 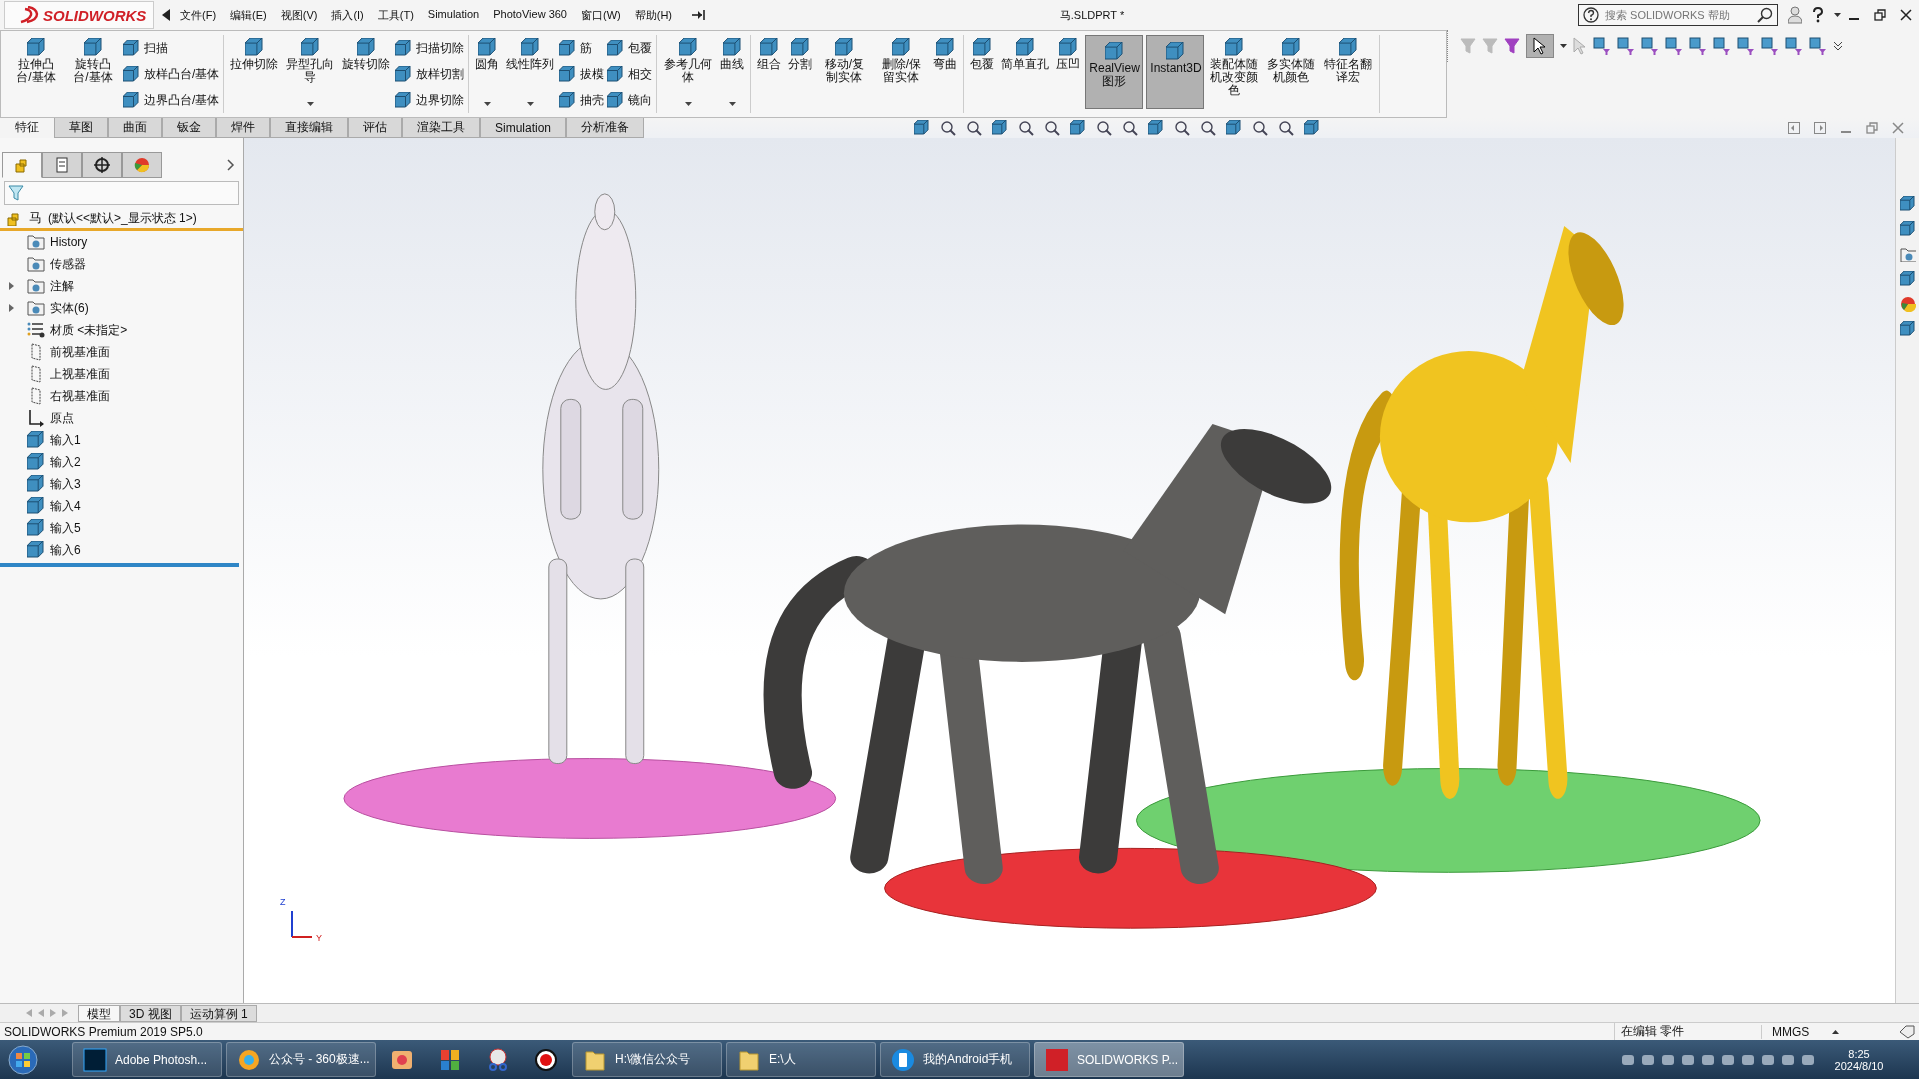 I want to click on ribbon-button: Instant3D, so click(x=1175, y=72).